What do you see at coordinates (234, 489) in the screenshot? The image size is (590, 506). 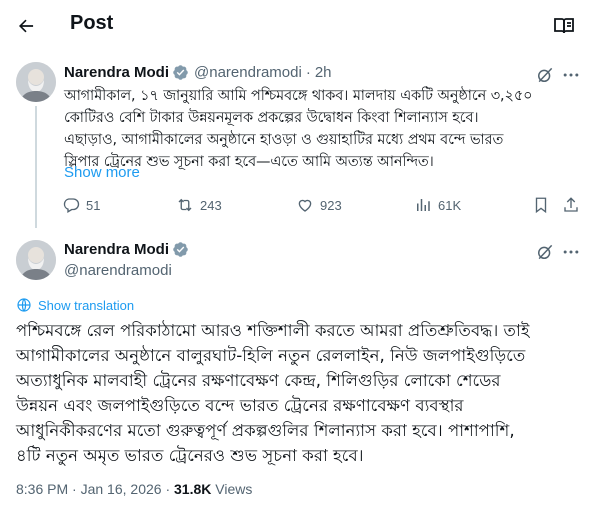 I see `views-label: Views` at bounding box center [234, 489].